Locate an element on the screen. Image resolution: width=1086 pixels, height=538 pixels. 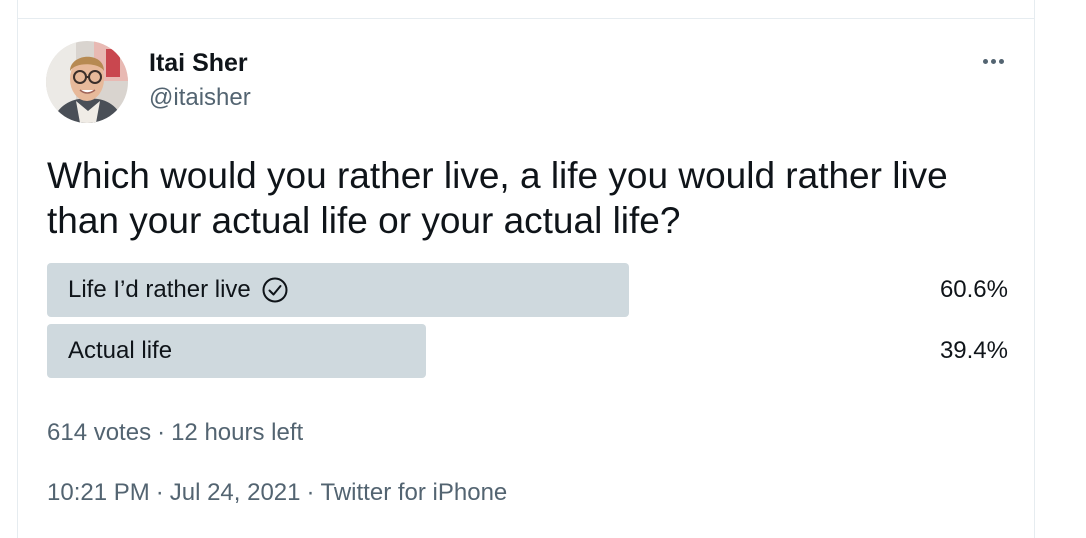
poll-option-label: Life I’d rather live is located at coordinates (159, 289).